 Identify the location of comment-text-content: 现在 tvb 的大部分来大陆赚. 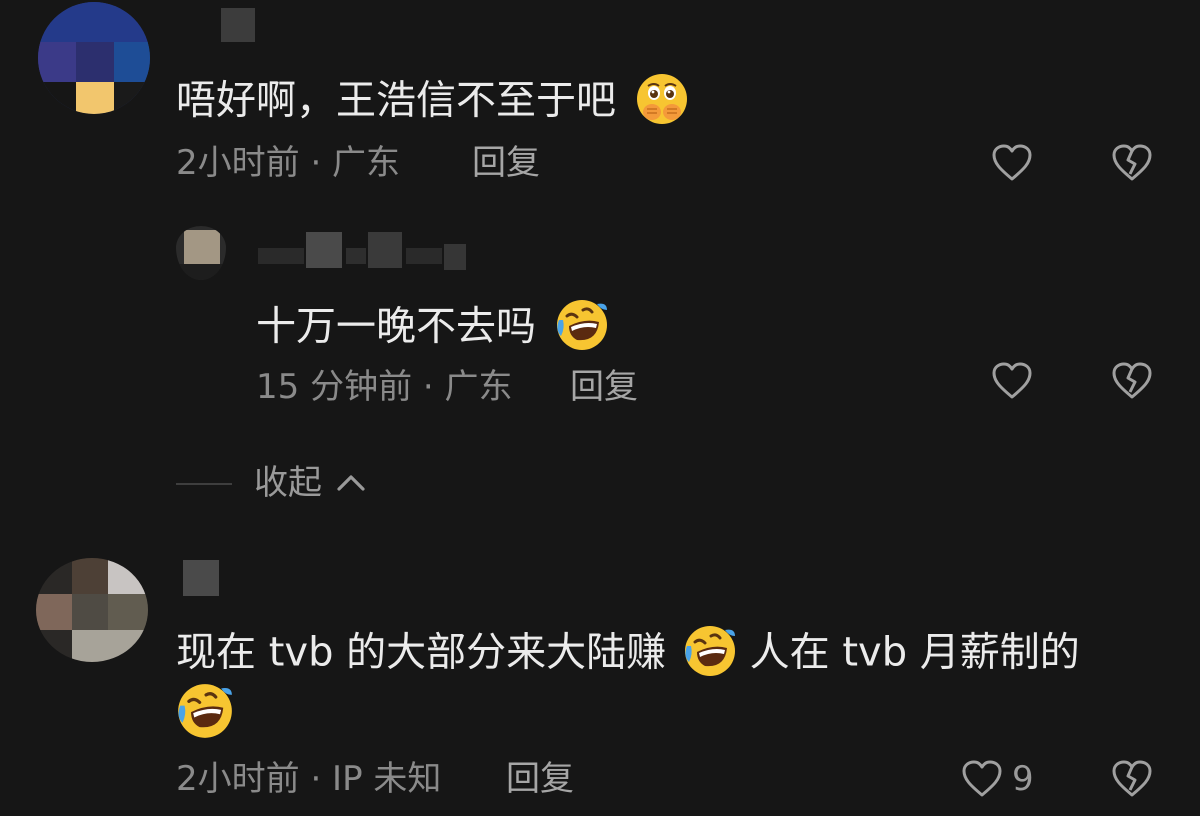
(421, 652).